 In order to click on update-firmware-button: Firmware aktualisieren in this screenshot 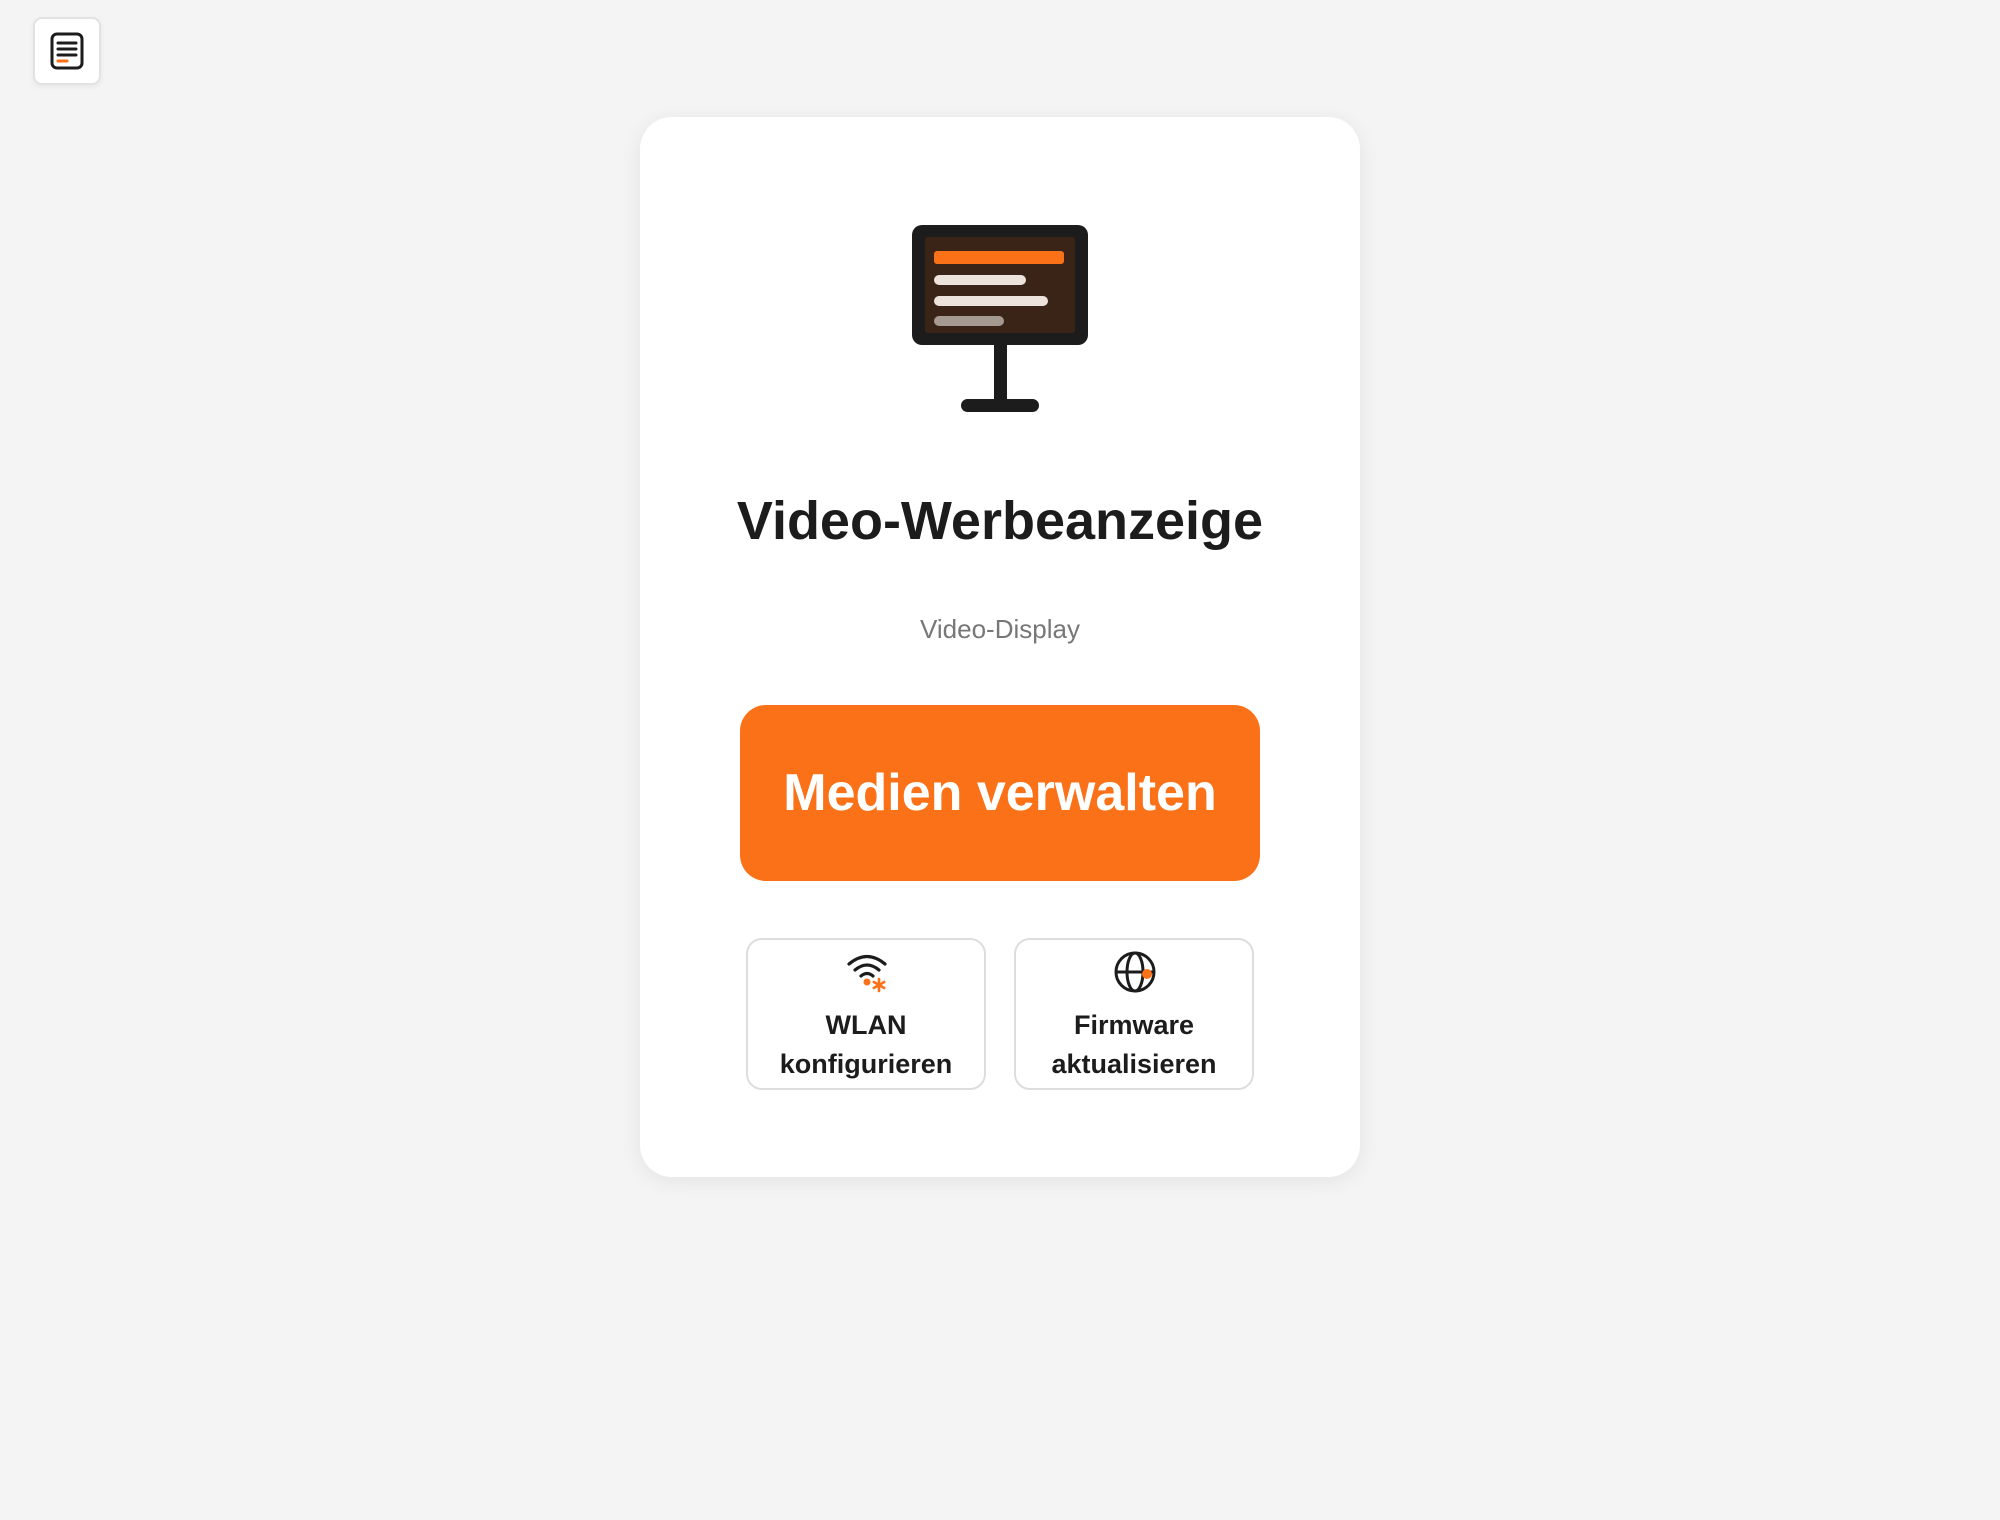, I will do `click(1134, 1014)`.